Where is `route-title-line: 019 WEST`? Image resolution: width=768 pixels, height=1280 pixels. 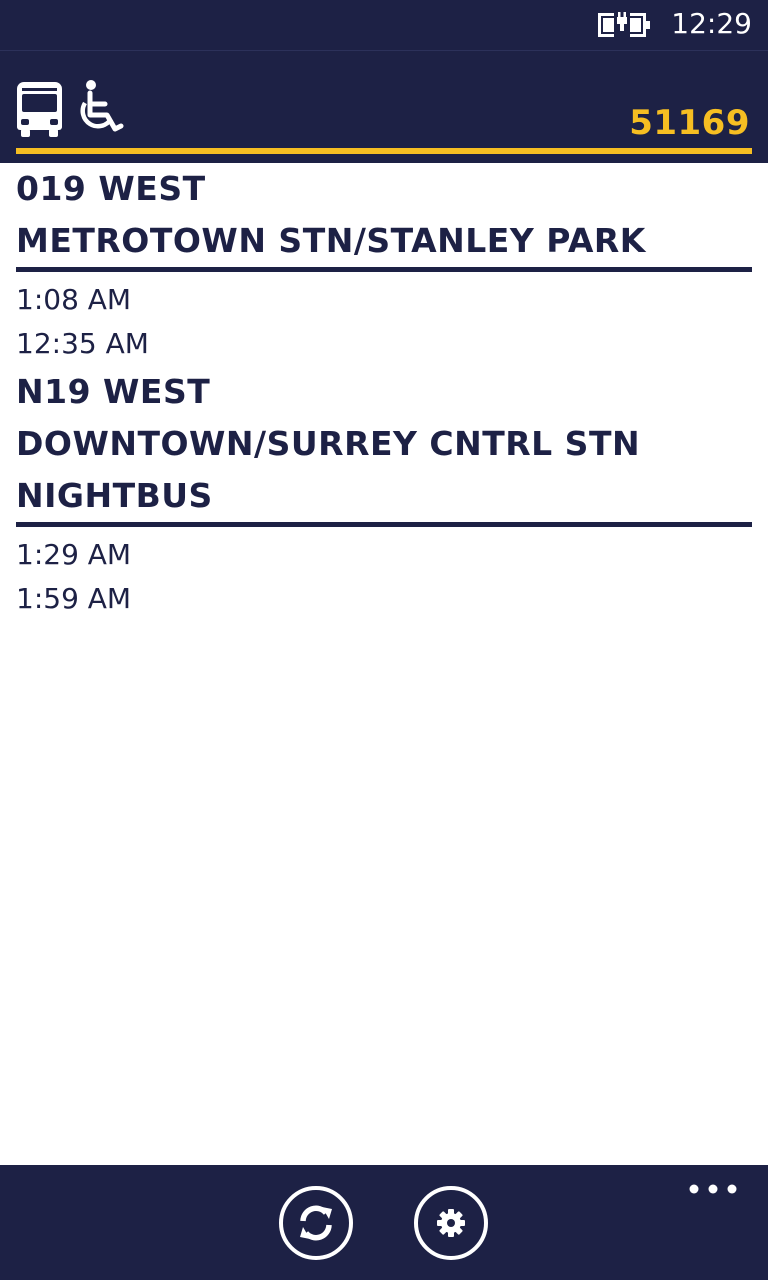
route-title-line: 019 WEST is located at coordinates (111, 188).